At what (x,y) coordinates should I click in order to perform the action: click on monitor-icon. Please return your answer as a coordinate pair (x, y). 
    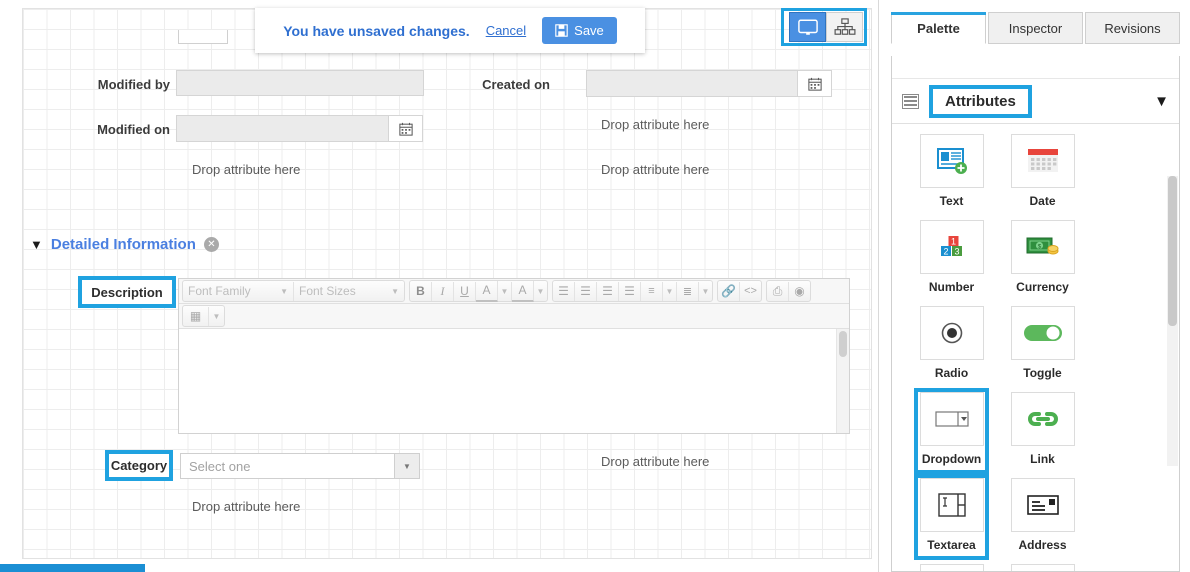
    Looking at the image, I should click on (807, 27).